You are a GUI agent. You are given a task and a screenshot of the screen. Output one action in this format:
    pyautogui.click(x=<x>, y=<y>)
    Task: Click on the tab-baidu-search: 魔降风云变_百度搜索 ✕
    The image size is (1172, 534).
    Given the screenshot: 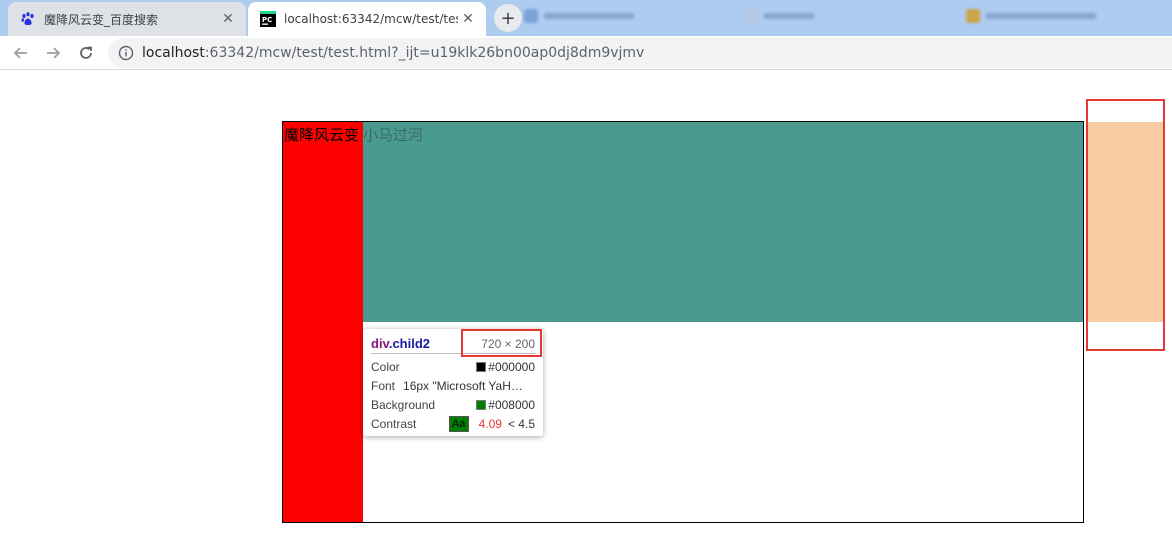 What is the action you would take?
    pyautogui.click(x=127, y=19)
    